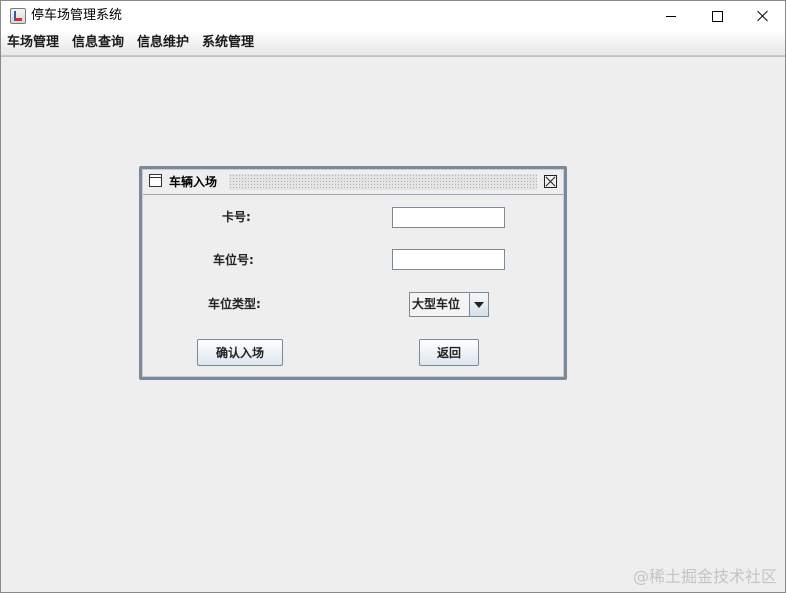 This screenshot has width=786, height=593. I want to click on window-title: 停车场管理系统, so click(77, 15).